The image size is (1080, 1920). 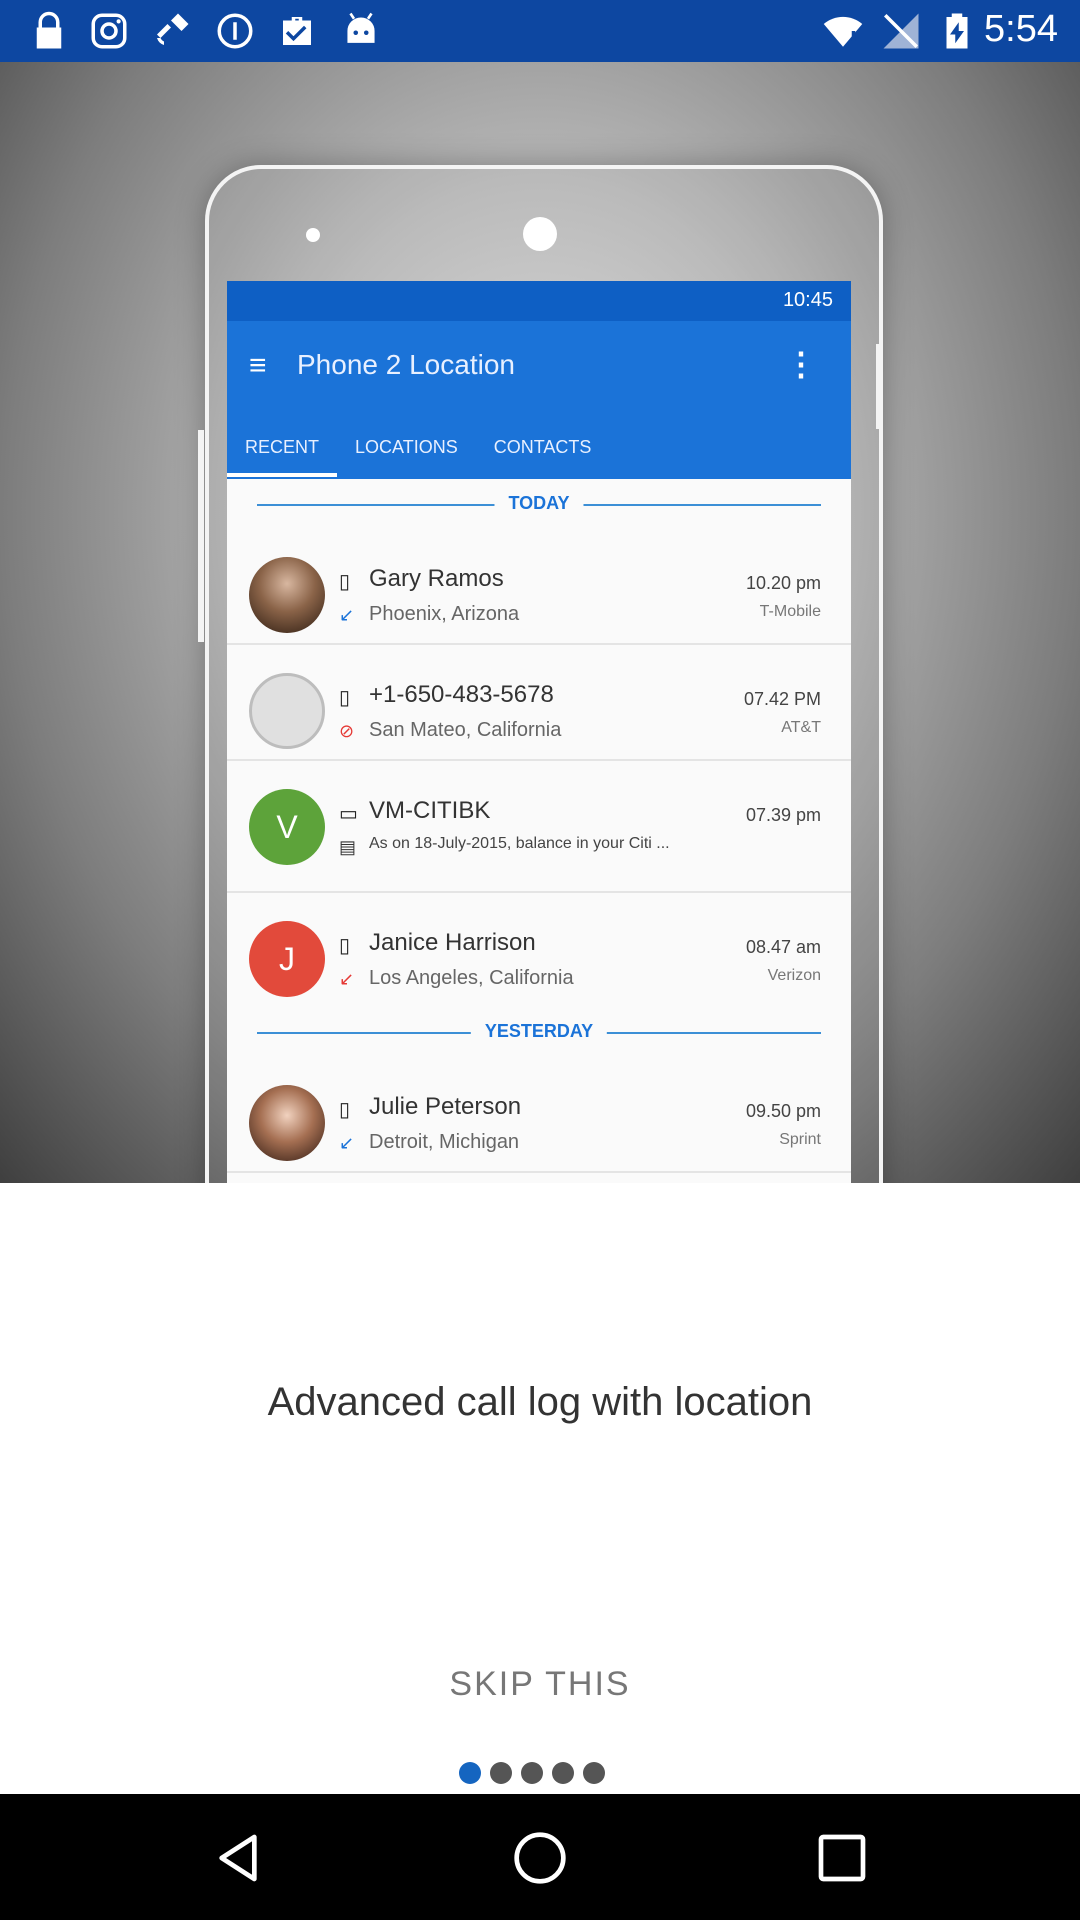 What do you see at coordinates (406, 364) in the screenshot?
I see `app-title: Phone 2 Location` at bounding box center [406, 364].